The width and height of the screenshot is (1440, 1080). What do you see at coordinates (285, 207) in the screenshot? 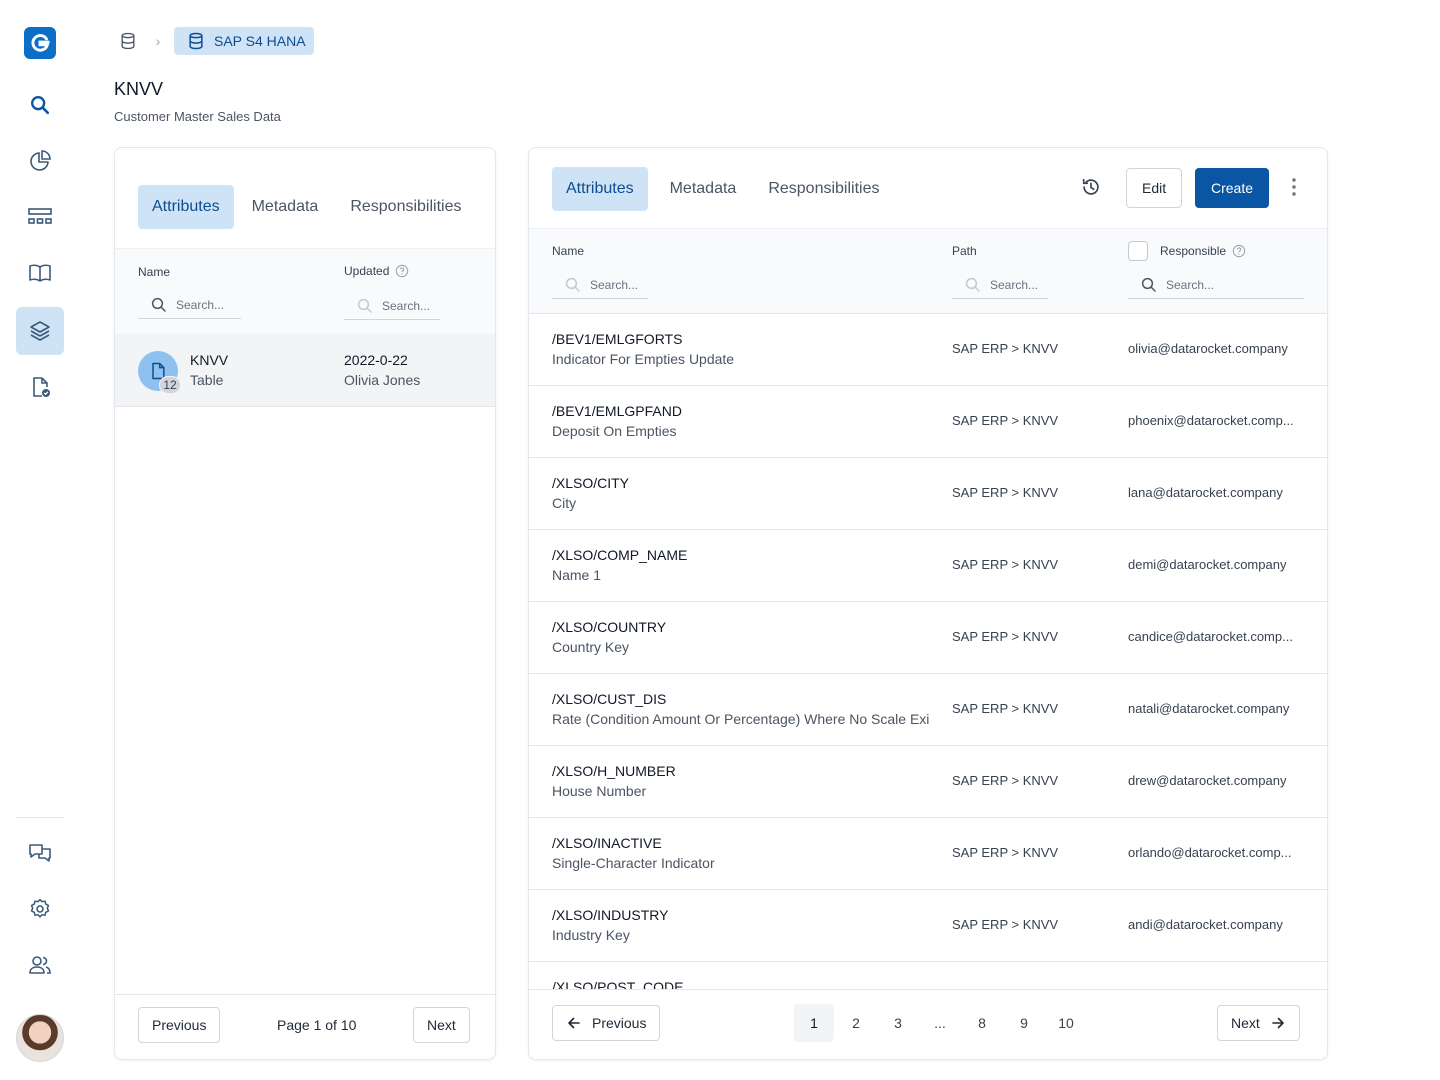
I see `left-tab-metadata: Metadata` at bounding box center [285, 207].